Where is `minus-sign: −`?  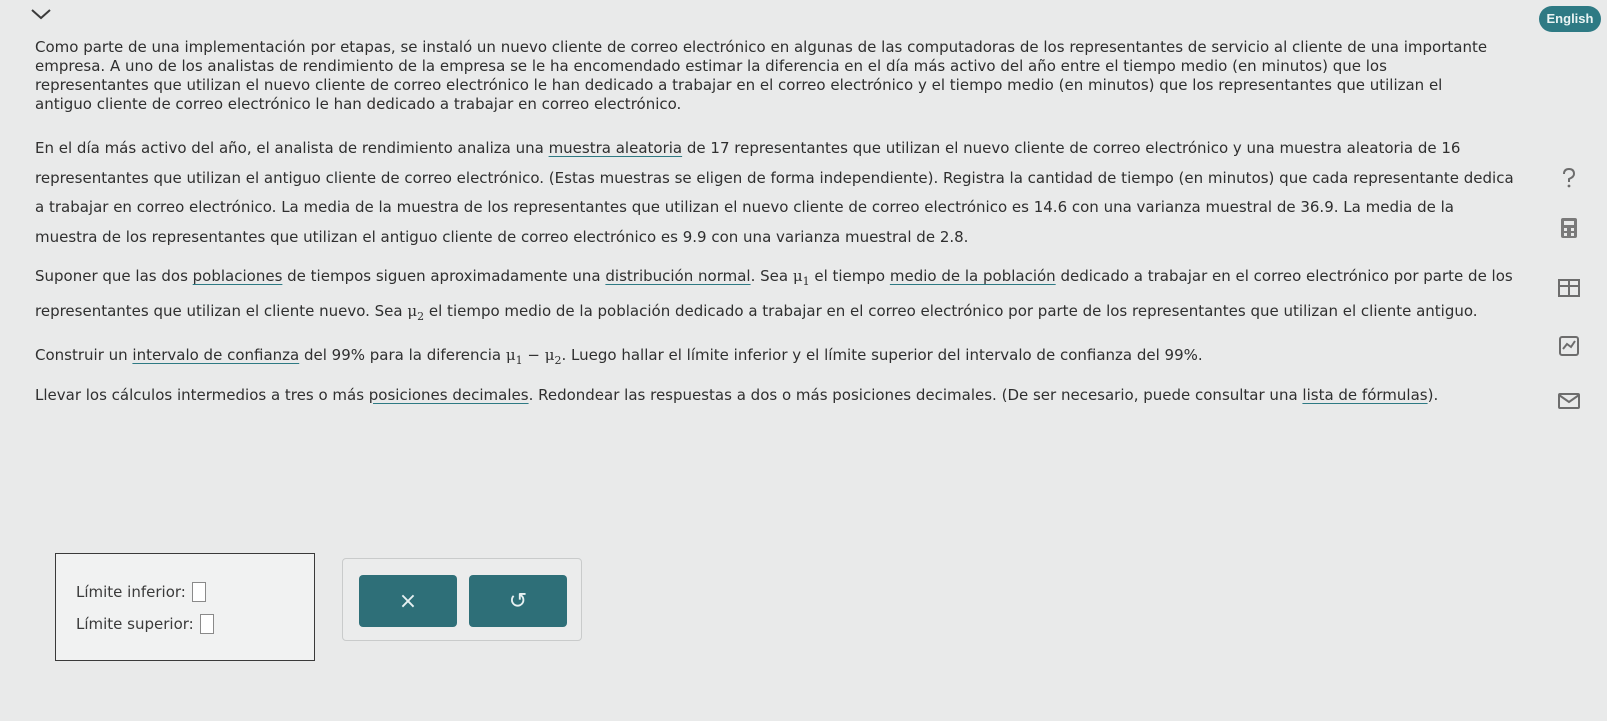 minus-sign: − is located at coordinates (533, 355).